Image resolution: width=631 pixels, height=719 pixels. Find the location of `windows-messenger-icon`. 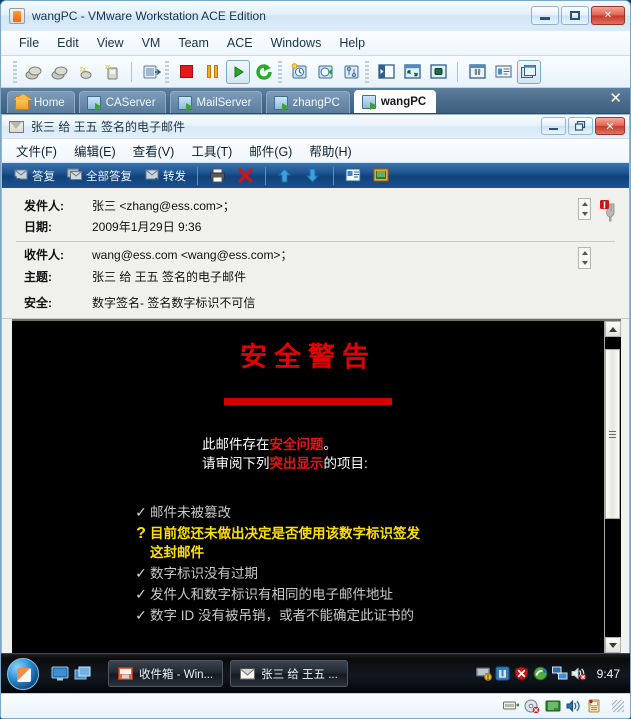

windows-messenger-icon is located at coordinates (540, 673).